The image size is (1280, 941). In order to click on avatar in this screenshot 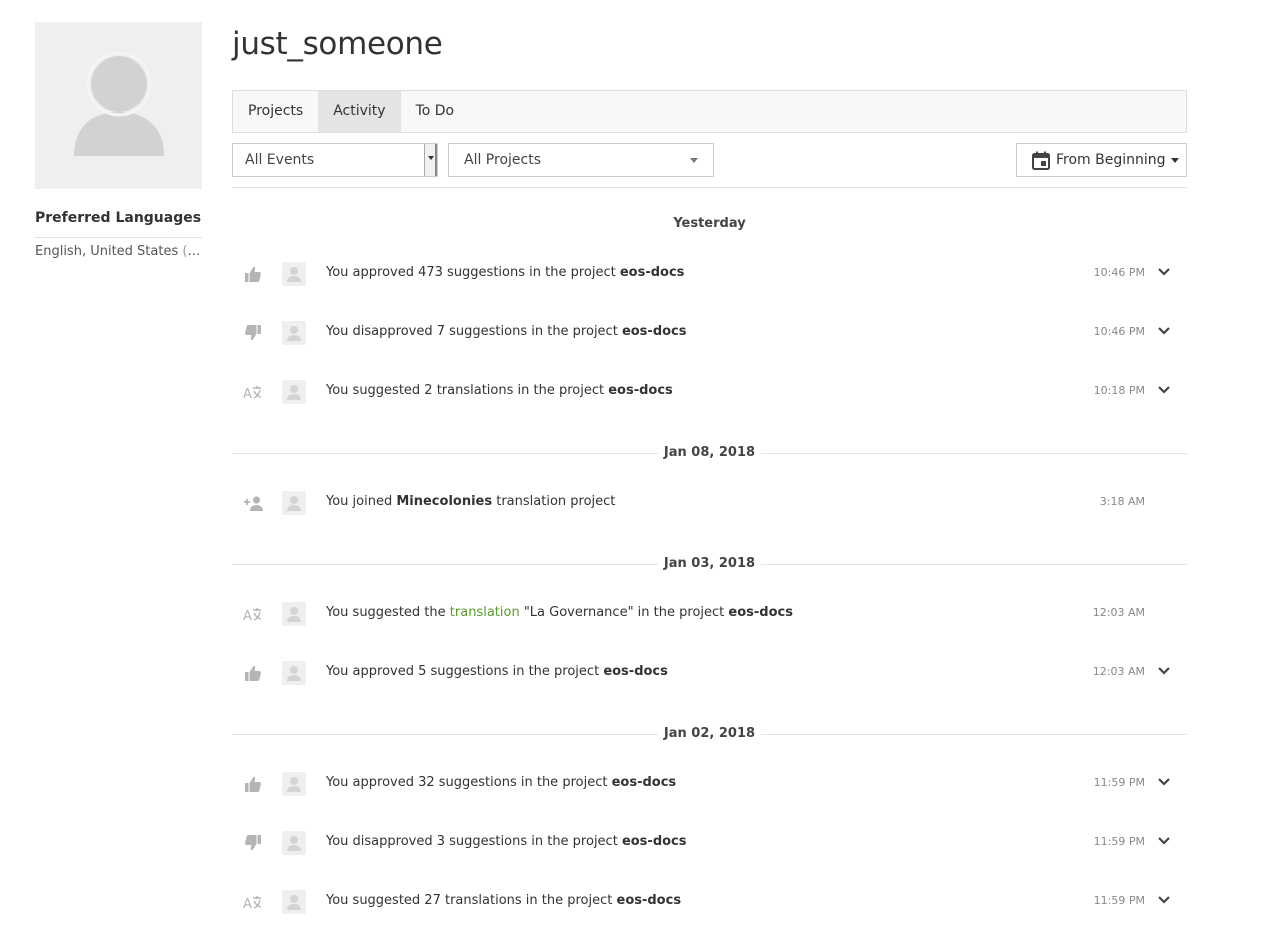, I will do `click(118, 105)`.